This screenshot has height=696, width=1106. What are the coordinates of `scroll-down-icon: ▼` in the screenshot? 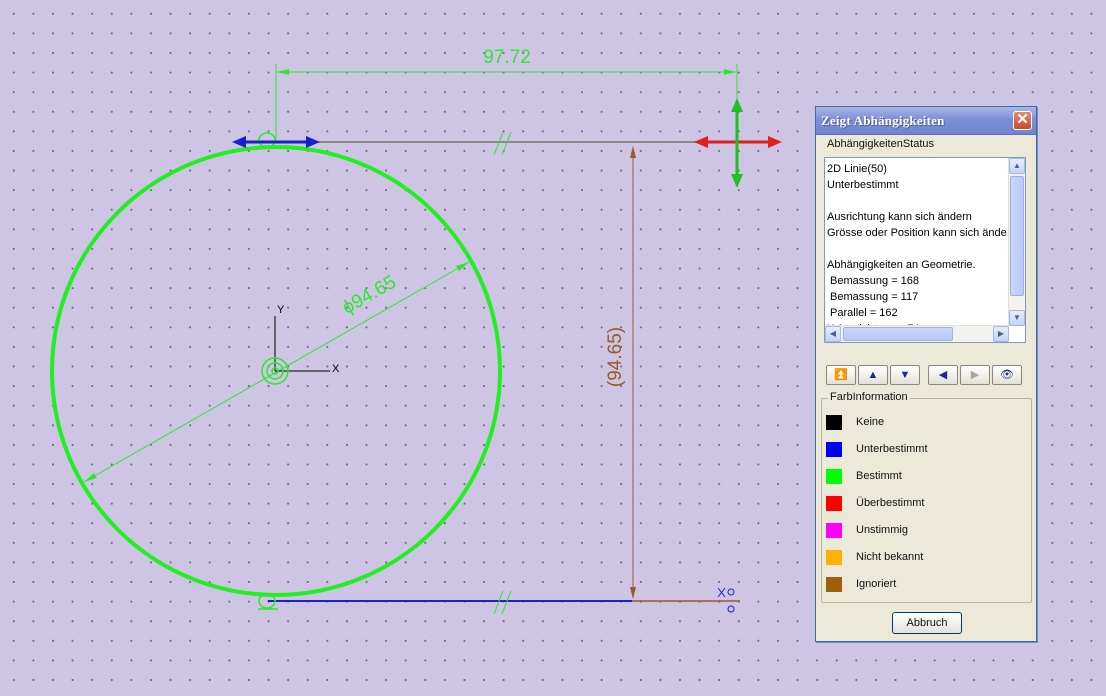 It's located at (1017, 317).